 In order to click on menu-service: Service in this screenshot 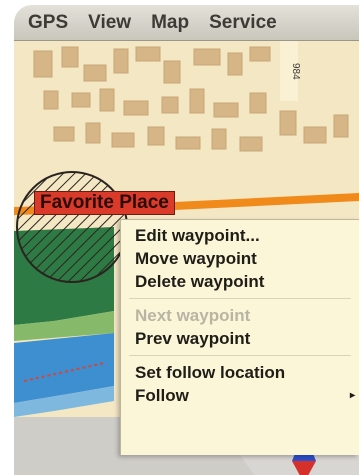, I will do `click(243, 23)`.